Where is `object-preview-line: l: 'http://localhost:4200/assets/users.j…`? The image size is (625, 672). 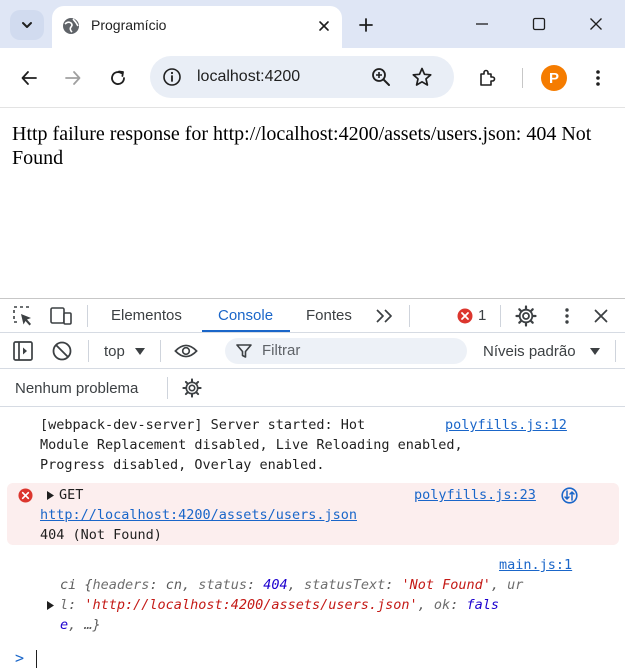
object-preview-line: l: 'http://localhost:4200/assets/users.j… is located at coordinates (279, 605).